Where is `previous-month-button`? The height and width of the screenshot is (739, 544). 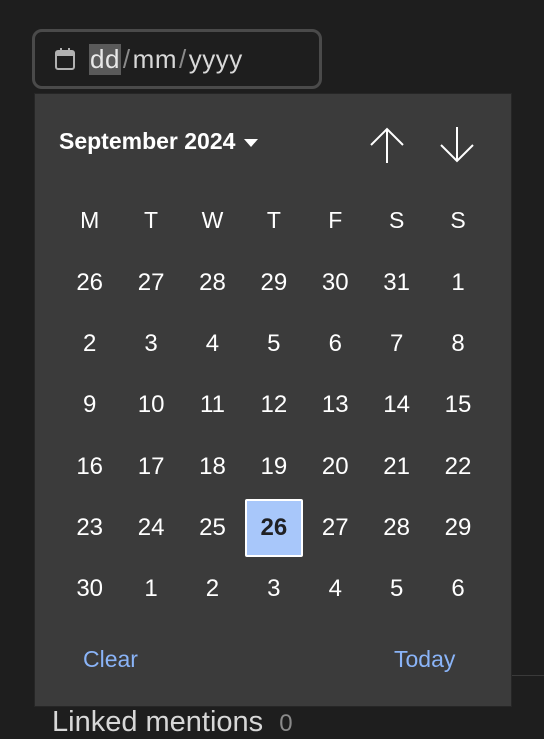
previous-month-button is located at coordinates (387, 145).